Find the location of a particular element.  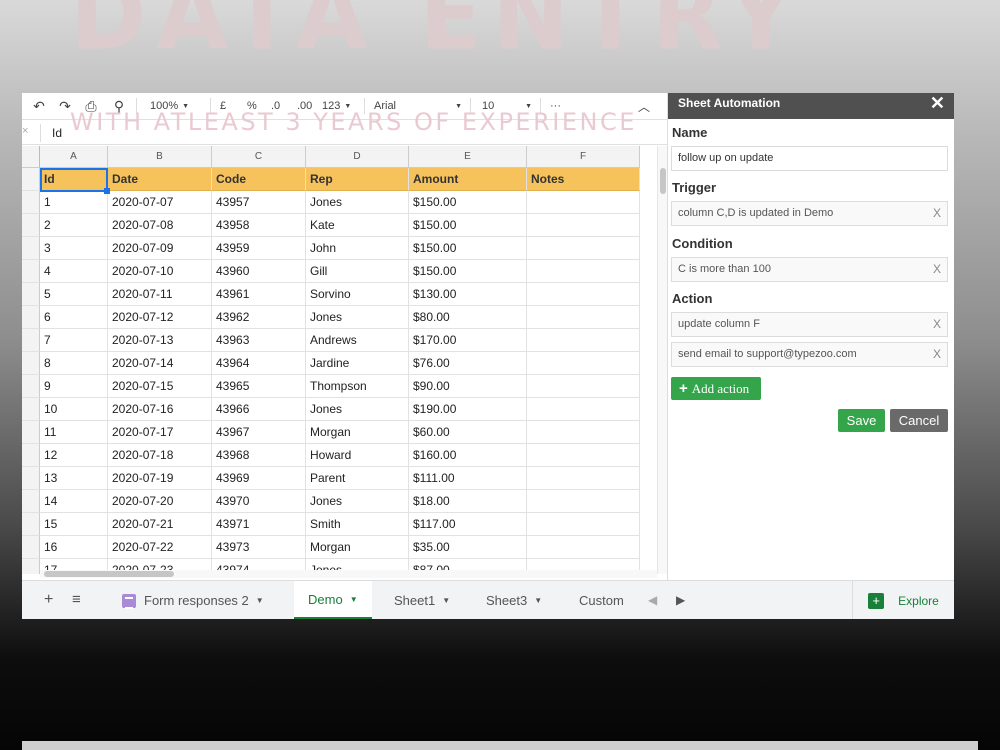

add-action-button: + Add action is located at coordinates (716, 388).